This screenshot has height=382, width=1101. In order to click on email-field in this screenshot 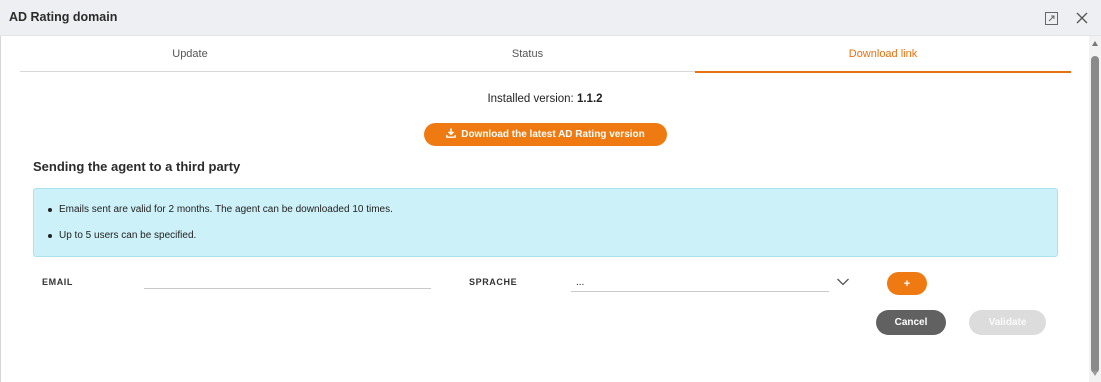, I will do `click(287, 280)`.